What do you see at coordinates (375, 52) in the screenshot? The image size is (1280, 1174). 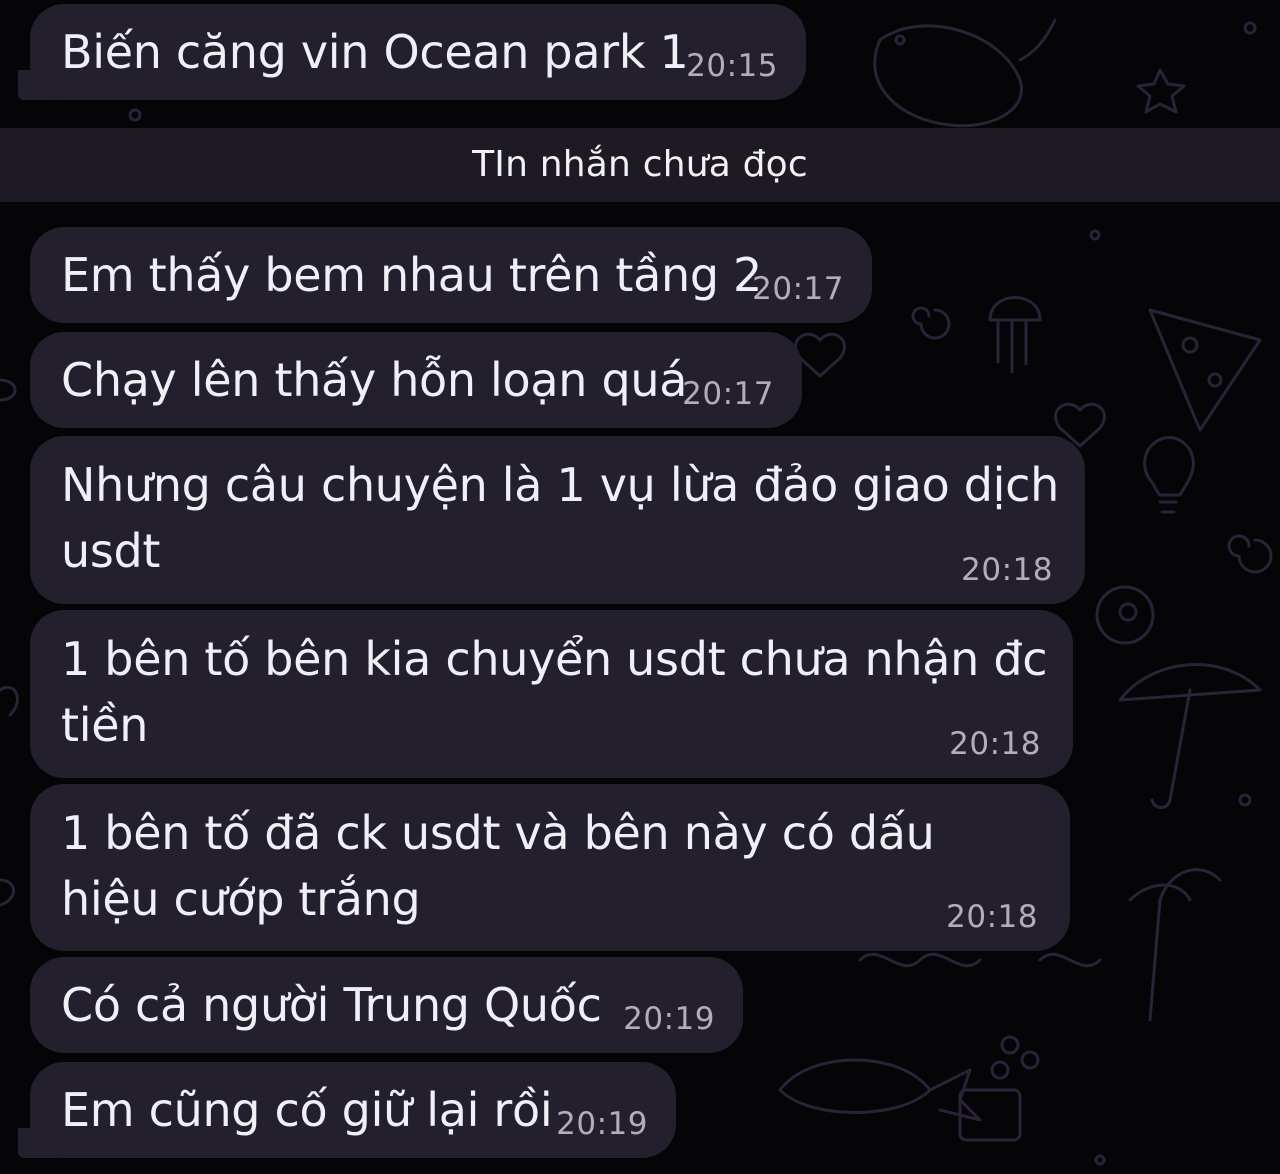 I see `message-text: Biến căng vin Ocean park 1` at bounding box center [375, 52].